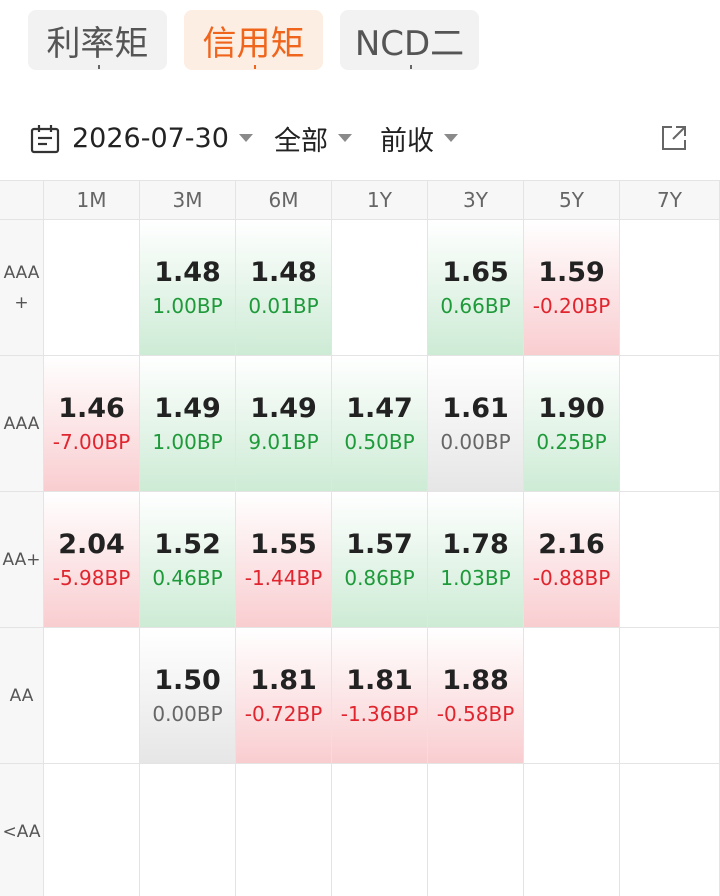 Image resolution: width=720 pixels, height=896 pixels. What do you see at coordinates (475, 577) in the screenshot?
I see `yield-change: 1.03BP` at bounding box center [475, 577].